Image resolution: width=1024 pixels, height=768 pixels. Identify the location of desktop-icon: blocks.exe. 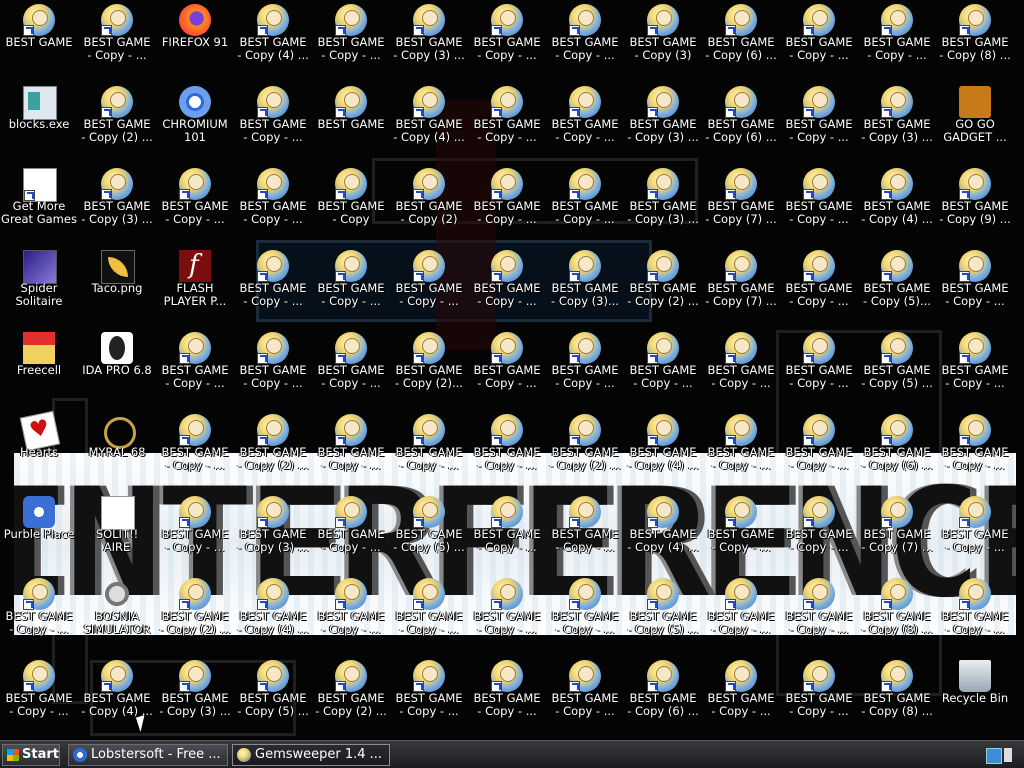
(39, 125).